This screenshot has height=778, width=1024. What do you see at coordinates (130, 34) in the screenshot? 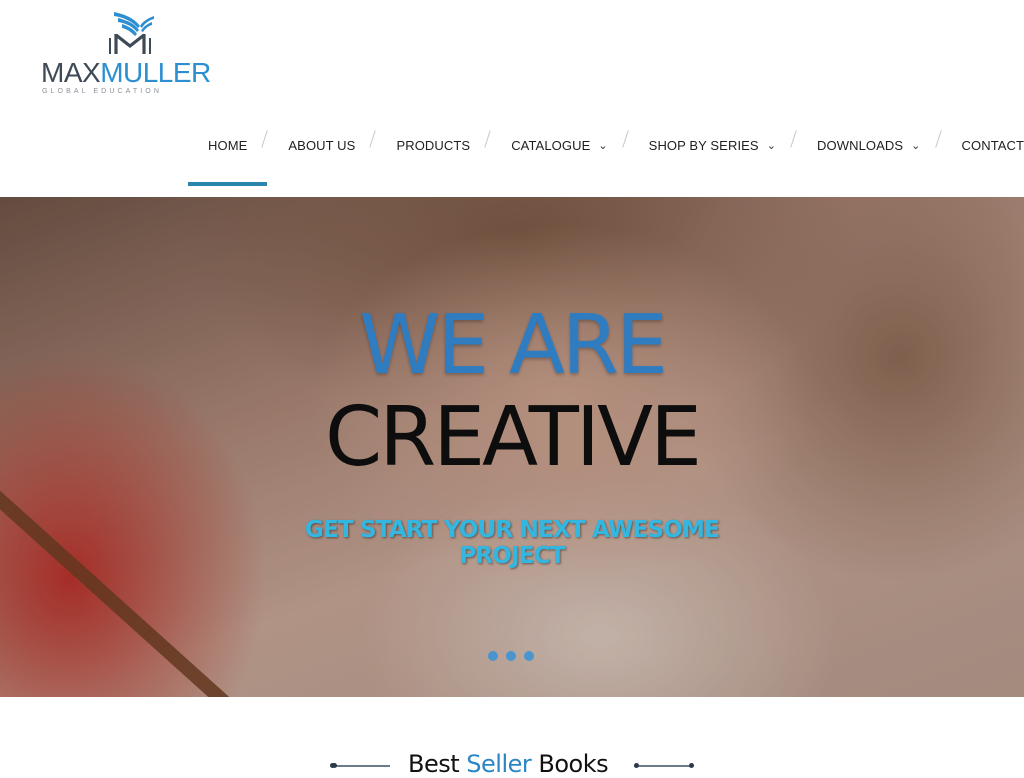
I see `wing-logo-icon` at bounding box center [130, 34].